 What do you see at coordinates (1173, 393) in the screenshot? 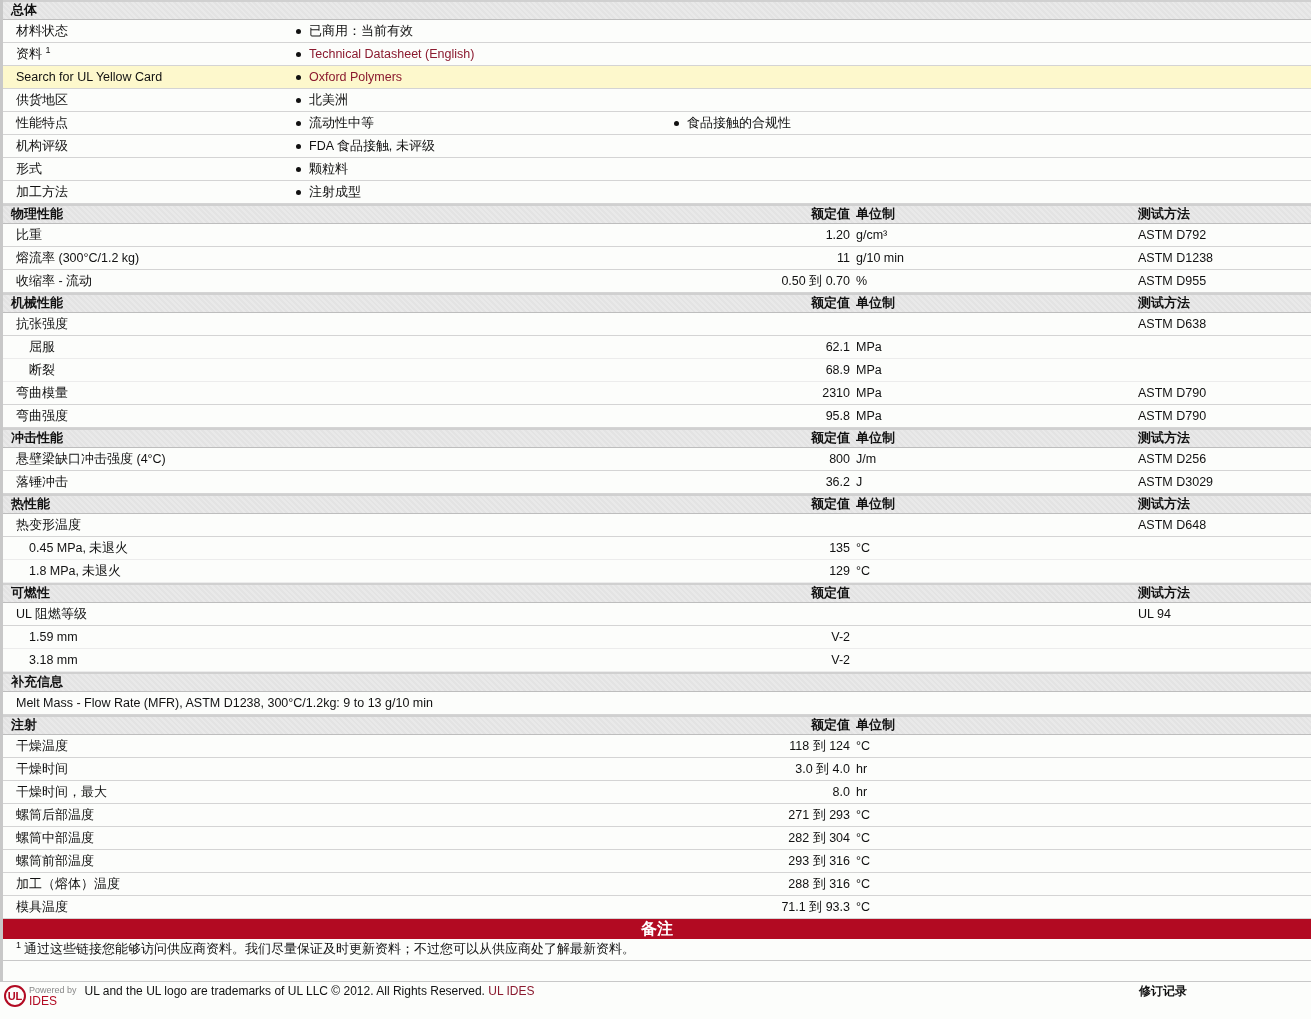
I see `test-method: ASTM D790` at bounding box center [1173, 393].